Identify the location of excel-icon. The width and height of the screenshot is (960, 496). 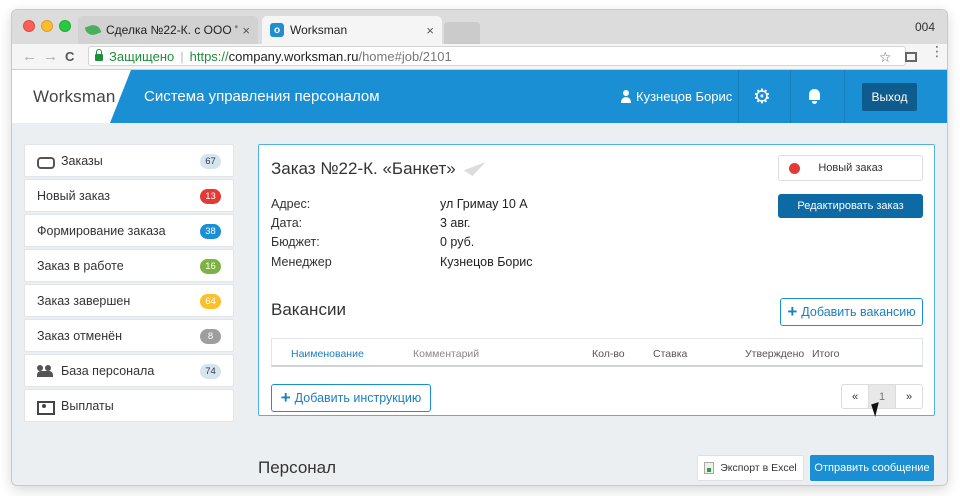
(709, 468).